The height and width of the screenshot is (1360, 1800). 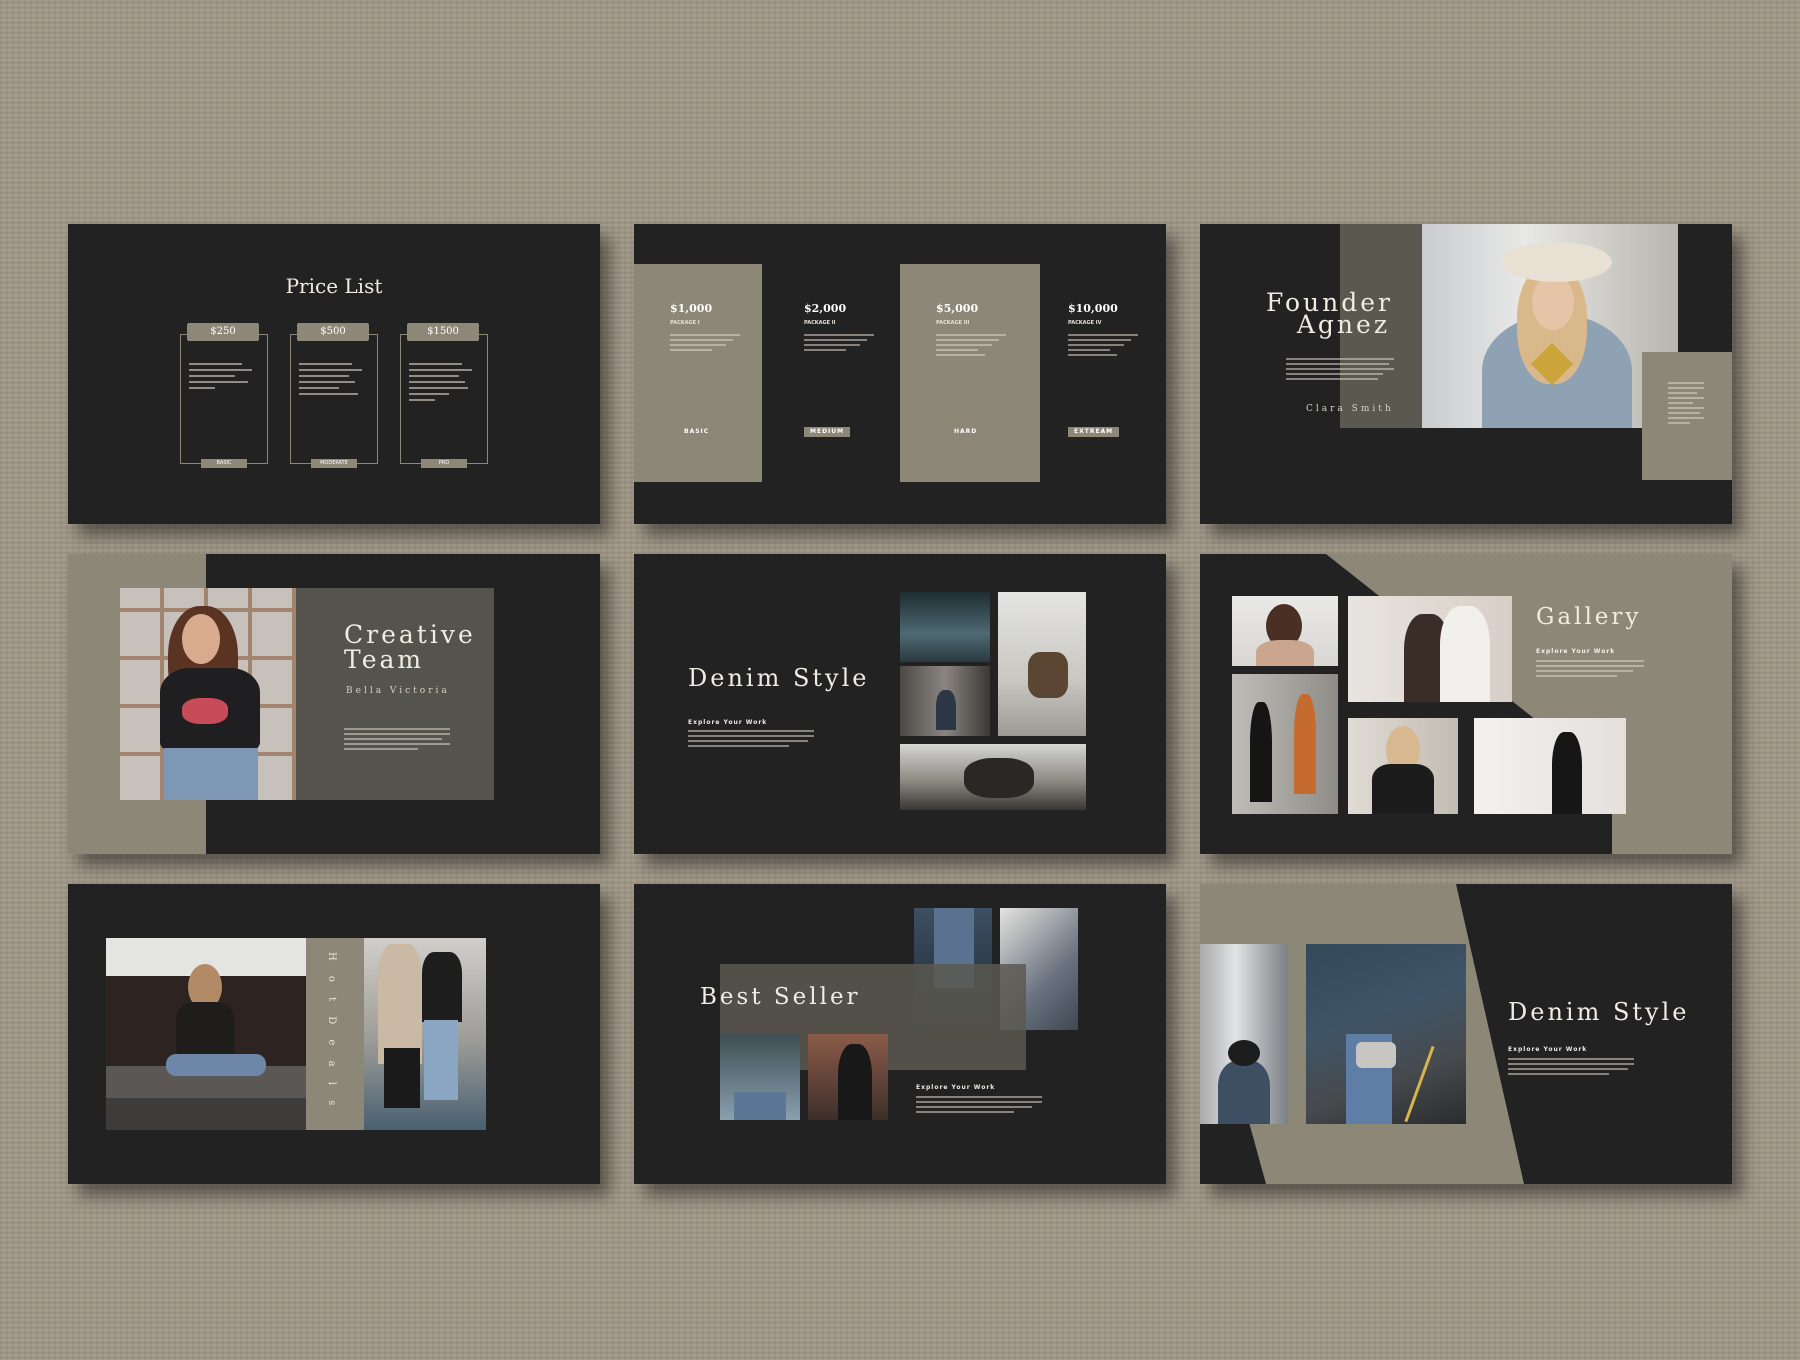 I want to click on slide-best-seller: Best Seller Explore Your Work, so click(x=900, y=1034).